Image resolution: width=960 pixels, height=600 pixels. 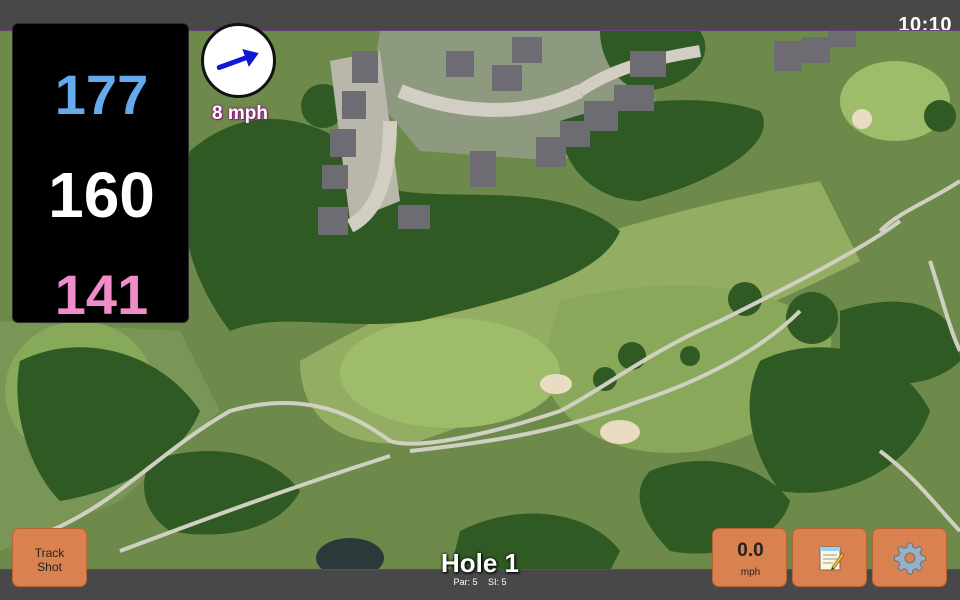 I want to click on settings-button, so click(x=909, y=557).